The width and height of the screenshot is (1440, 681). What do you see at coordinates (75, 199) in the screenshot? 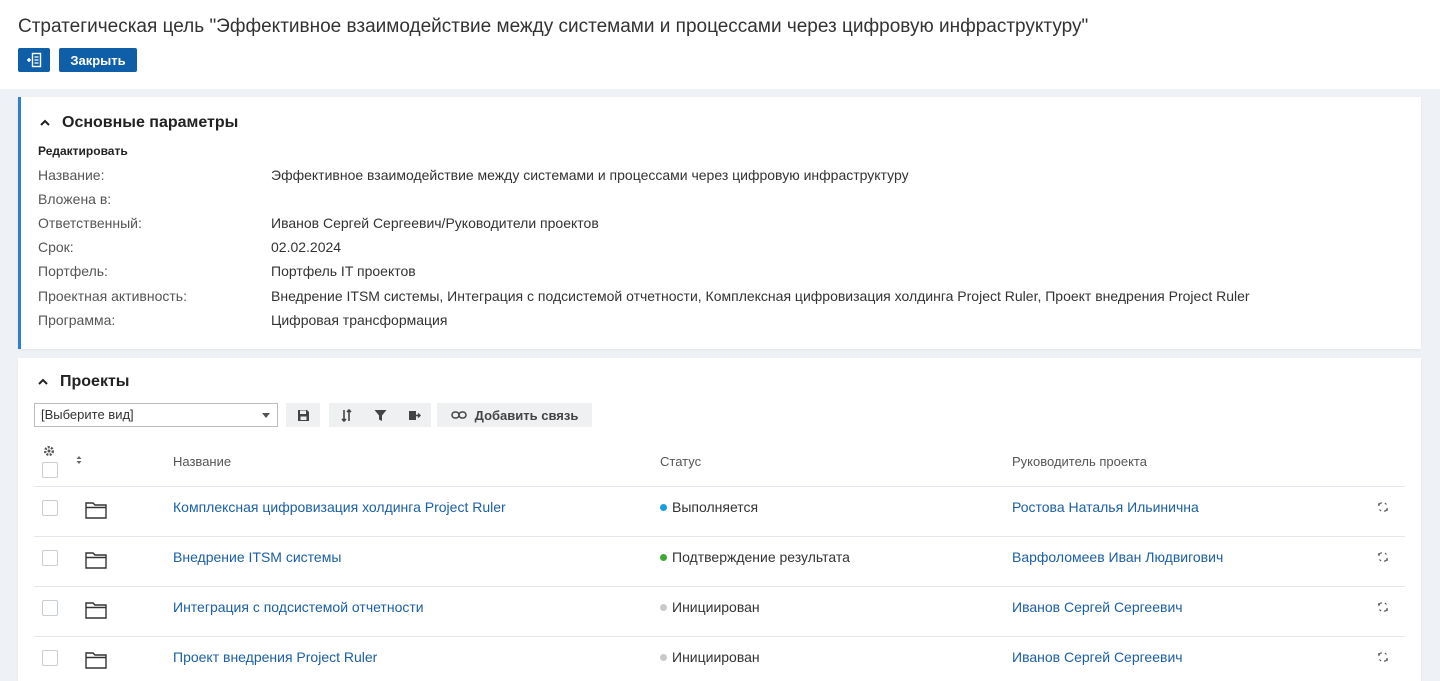
I see `param-label: Вложена в:` at bounding box center [75, 199].